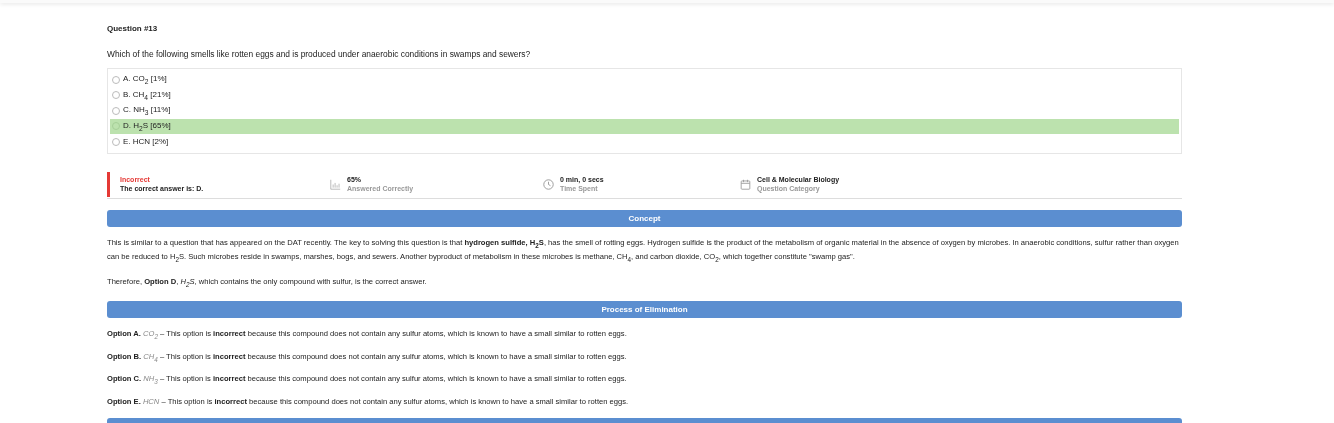 This screenshot has height=423, width=1334. I want to click on section-header: Process of Elimination, so click(644, 310).